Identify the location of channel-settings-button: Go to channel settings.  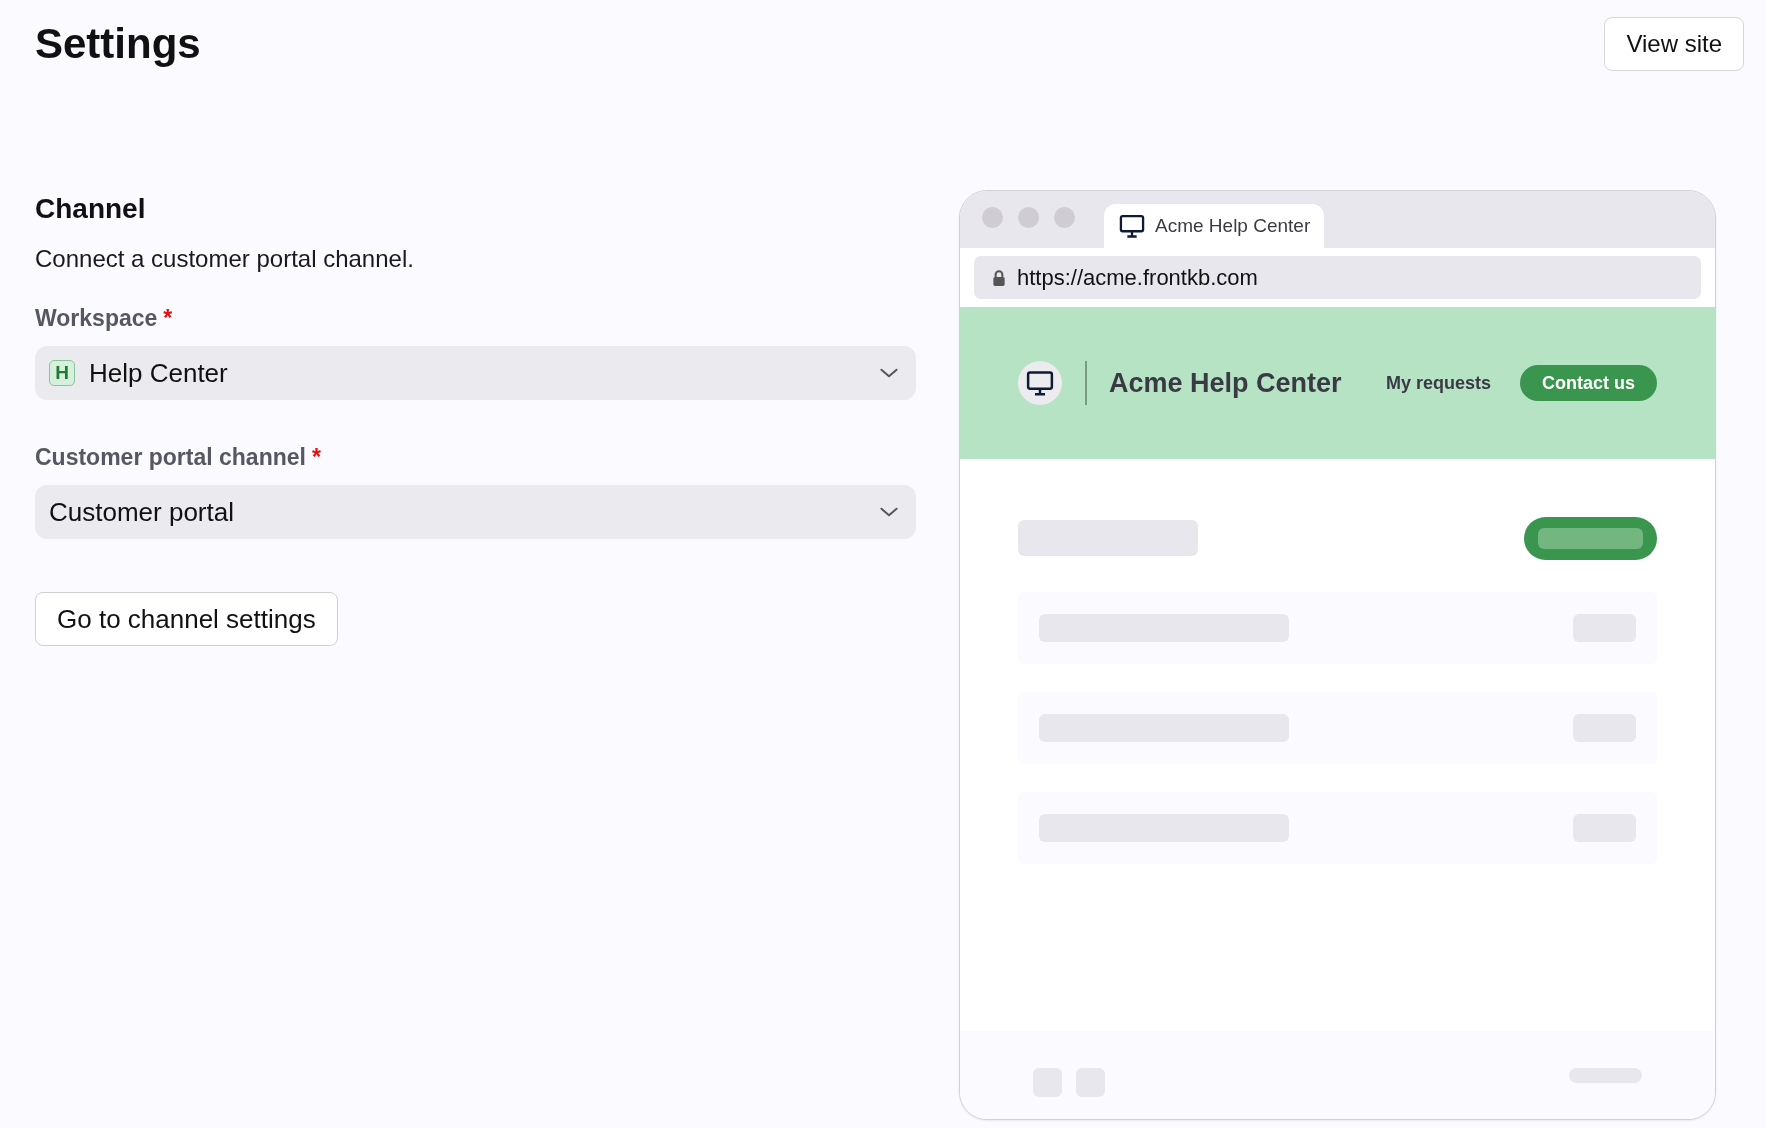
(186, 619).